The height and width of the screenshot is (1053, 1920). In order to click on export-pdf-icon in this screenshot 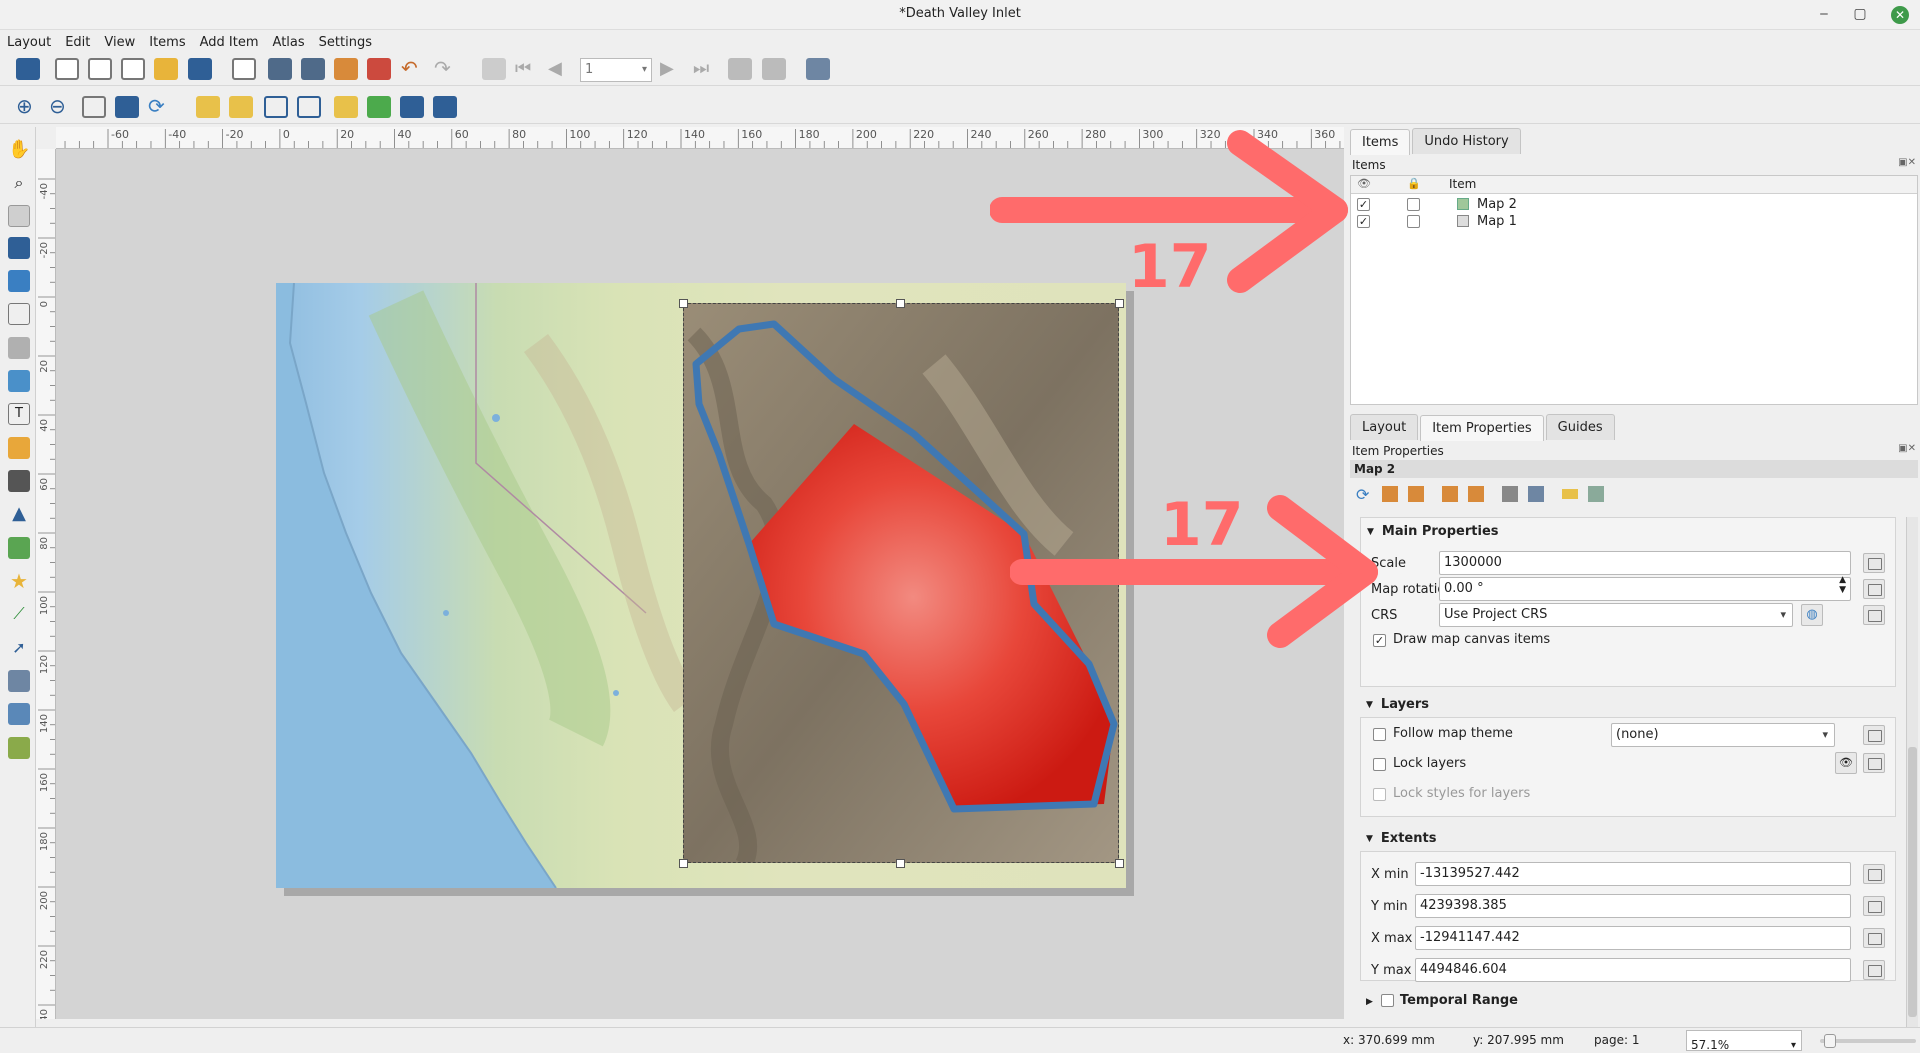, I will do `click(379, 69)`.